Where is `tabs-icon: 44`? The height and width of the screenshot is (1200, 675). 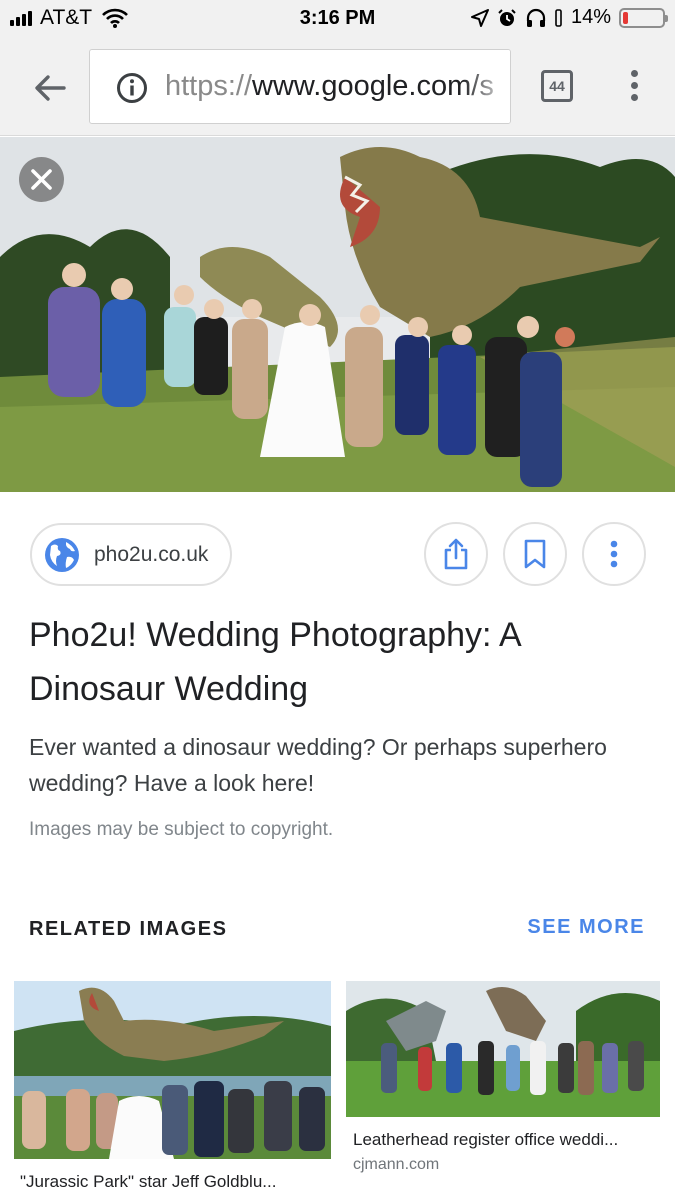 tabs-icon: 44 is located at coordinates (557, 86).